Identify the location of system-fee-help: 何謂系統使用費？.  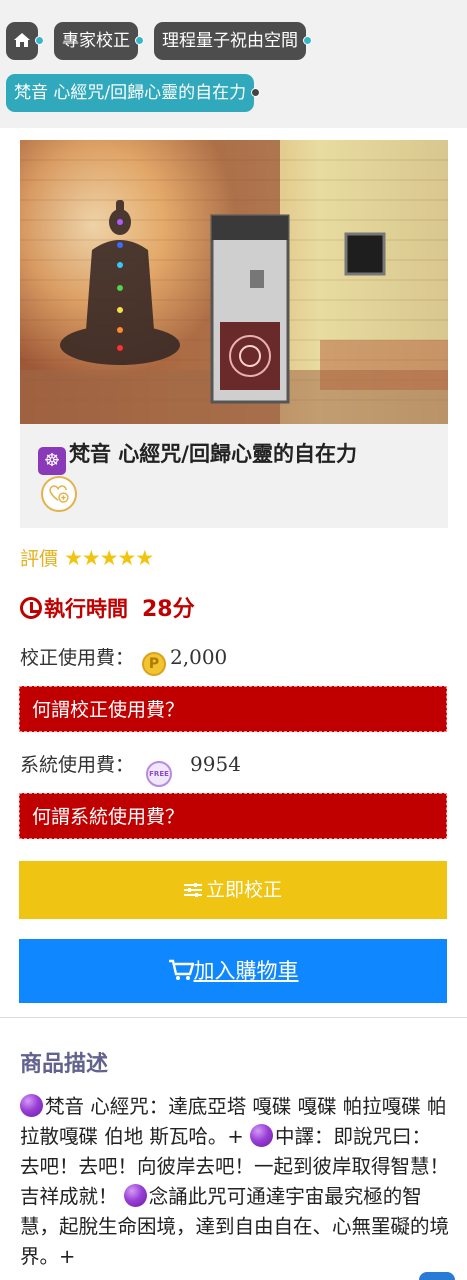
(233, 816).